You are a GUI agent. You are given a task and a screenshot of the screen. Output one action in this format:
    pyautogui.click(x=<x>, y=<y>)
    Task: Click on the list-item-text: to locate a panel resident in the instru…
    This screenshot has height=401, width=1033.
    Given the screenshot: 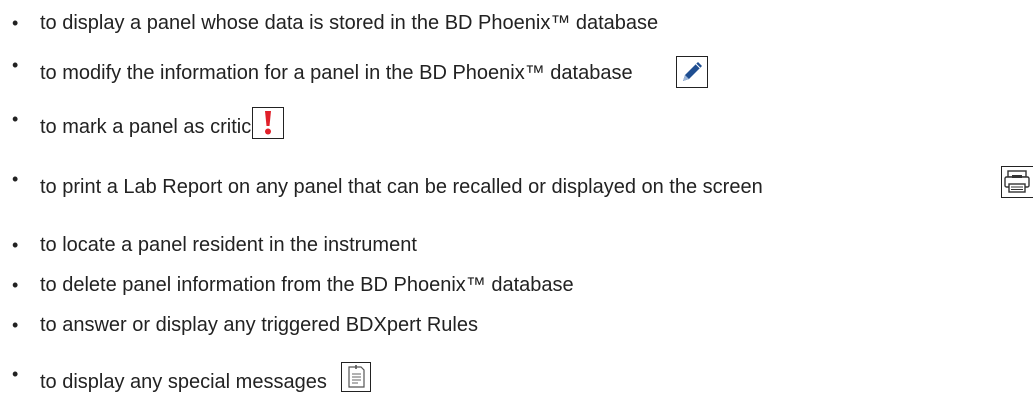 What is the action you would take?
    pyautogui.click(x=228, y=245)
    